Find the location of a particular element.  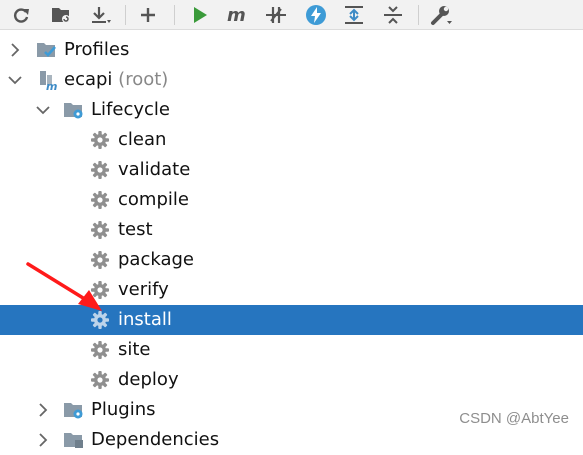

lightning-icon is located at coordinates (316, 15).